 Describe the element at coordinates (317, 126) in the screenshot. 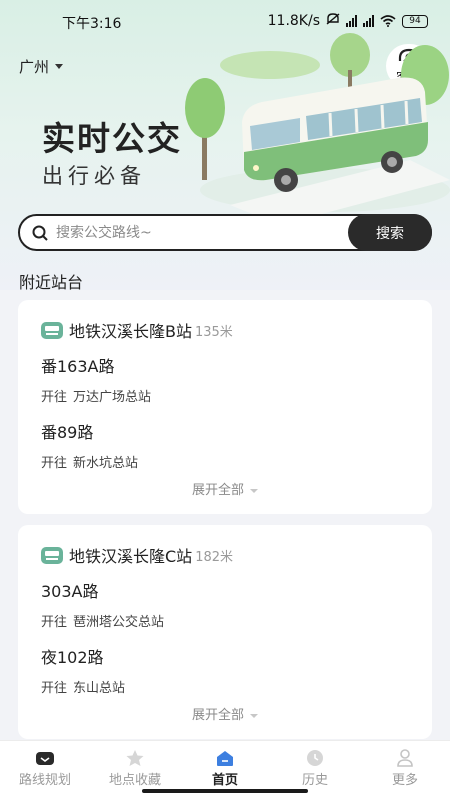

I see `bus-illustration` at that location.